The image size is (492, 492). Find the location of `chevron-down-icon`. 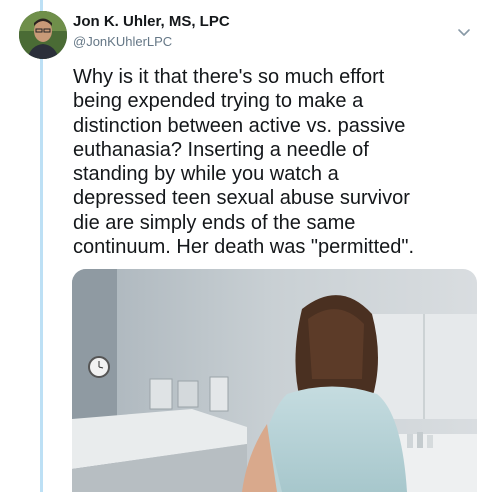

chevron-down-icon is located at coordinates (464, 32).